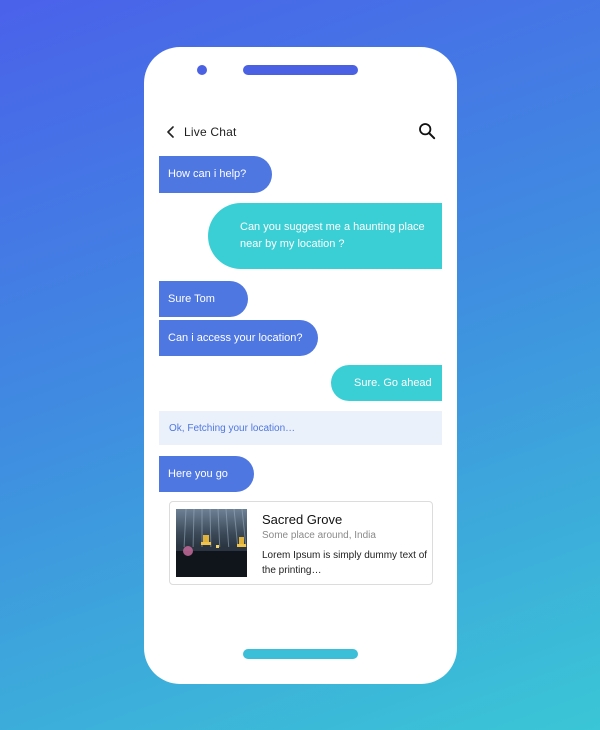 Image resolution: width=600 pixels, height=730 pixels. What do you see at coordinates (427, 131) in the screenshot?
I see `search-icon` at bounding box center [427, 131].